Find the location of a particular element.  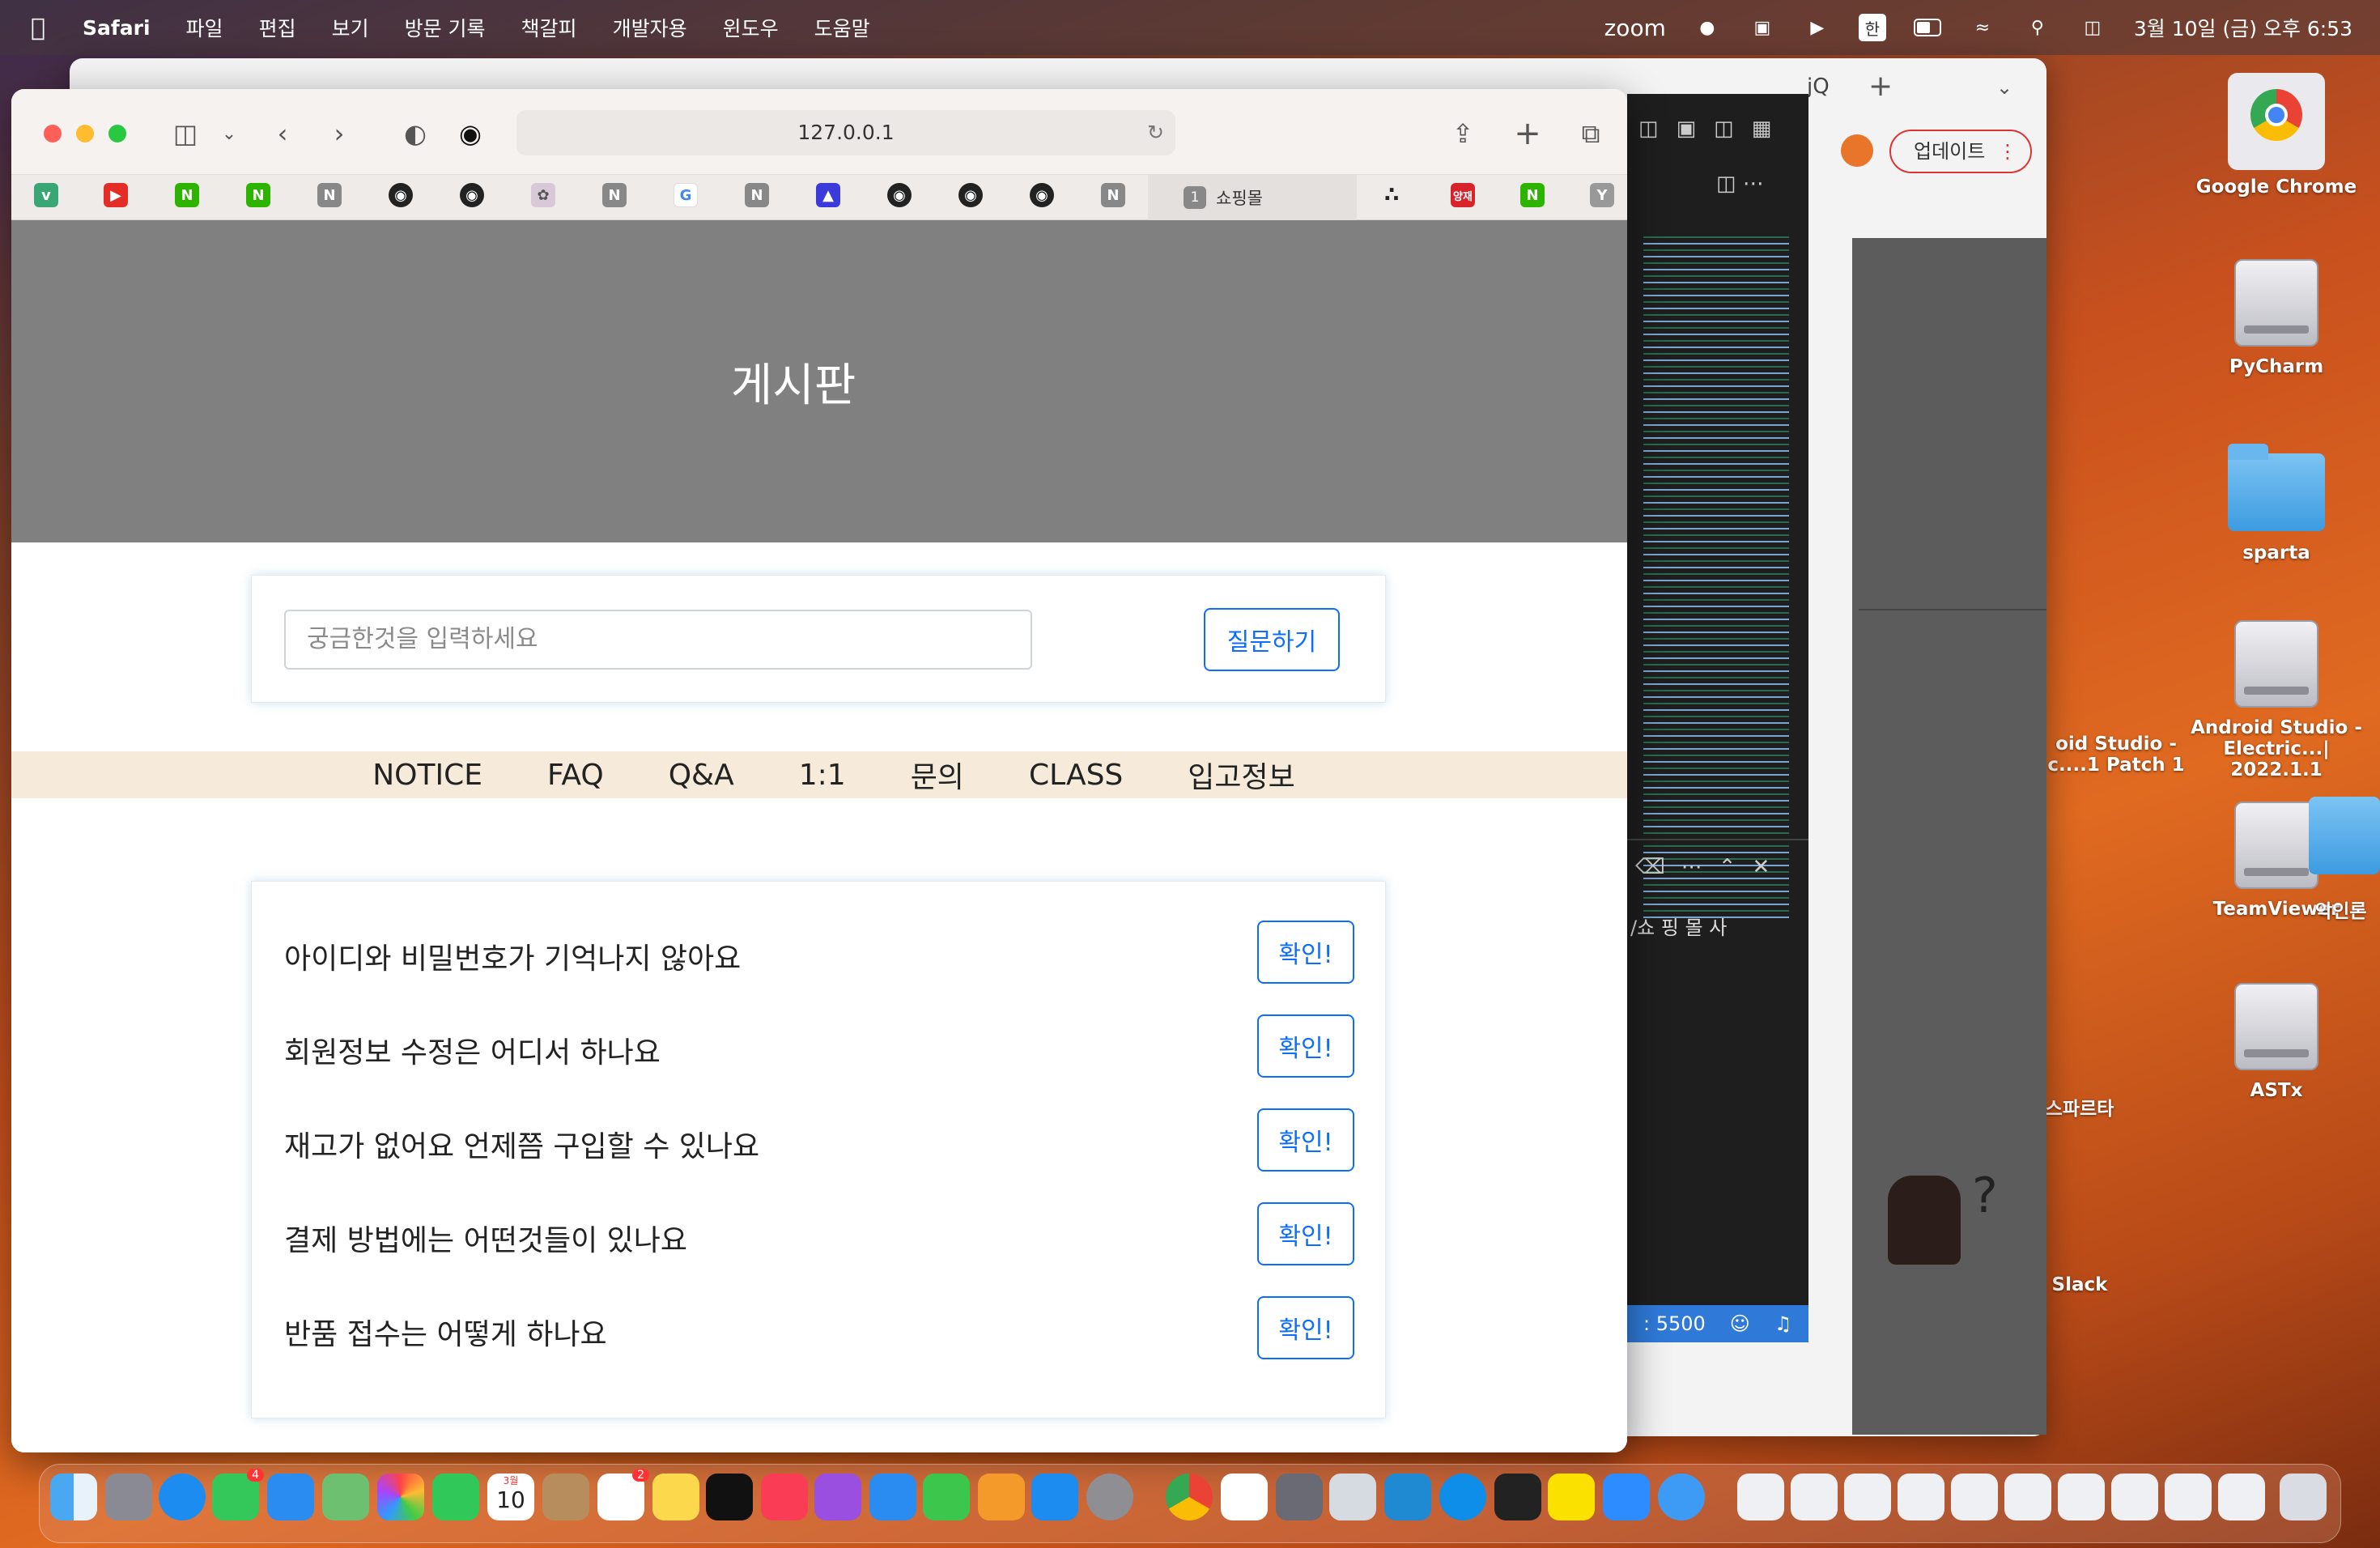

chrome-dock-icon is located at coordinates (1189, 1497).